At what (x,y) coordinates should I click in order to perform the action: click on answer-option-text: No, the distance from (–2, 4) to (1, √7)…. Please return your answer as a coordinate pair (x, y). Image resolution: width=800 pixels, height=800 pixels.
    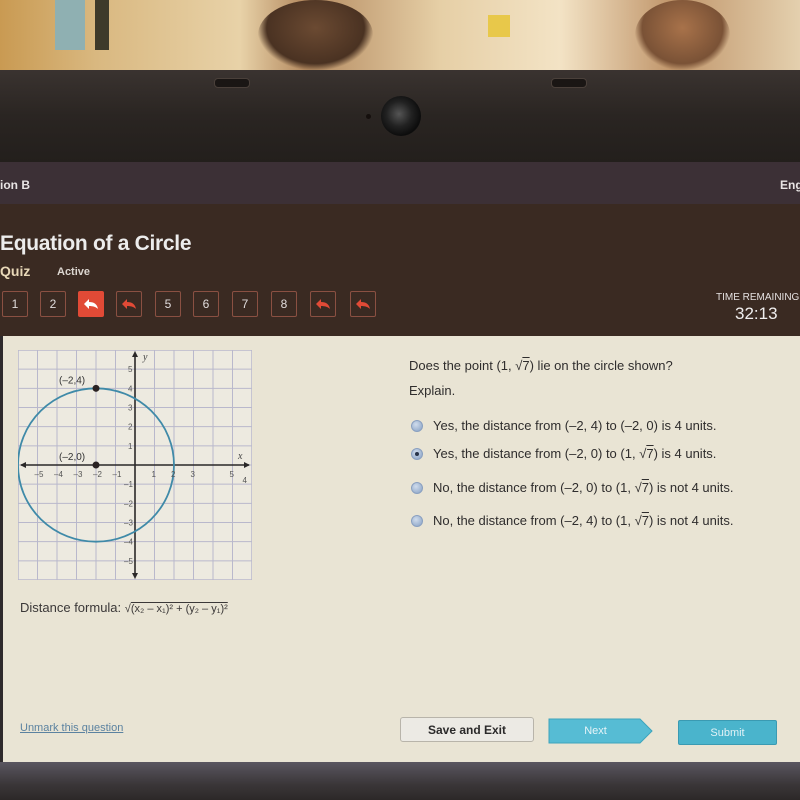
    Looking at the image, I should click on (583, 520).